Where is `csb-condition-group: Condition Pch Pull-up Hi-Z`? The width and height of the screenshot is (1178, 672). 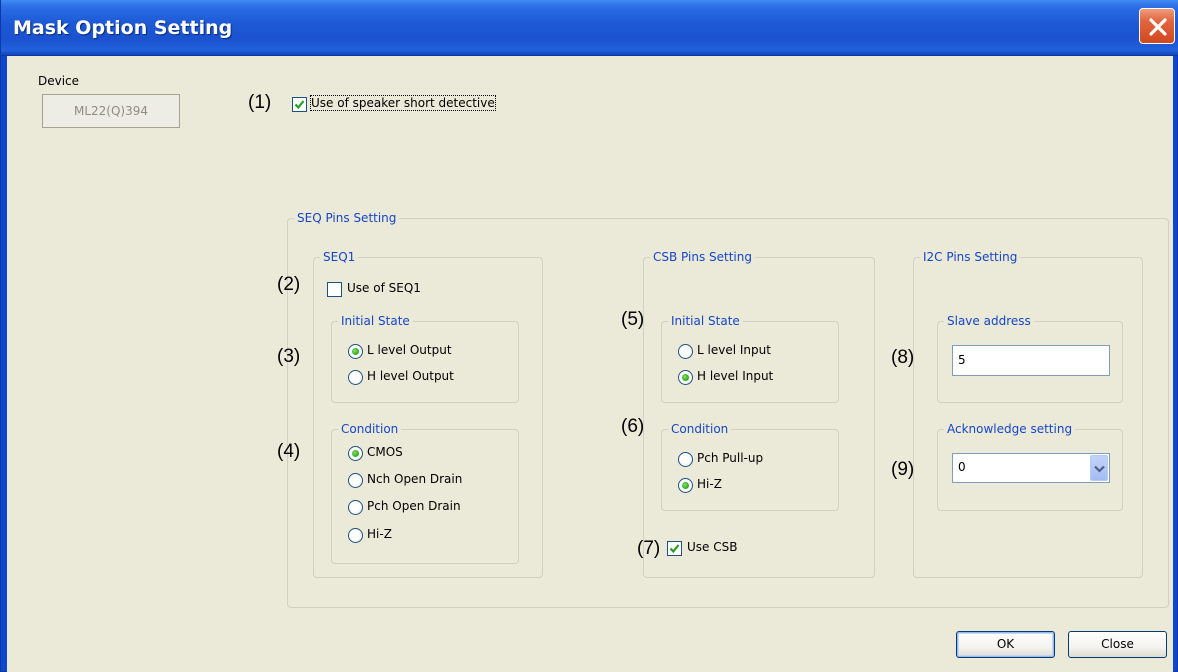 csb-condition-group: Condition Pch Pull-up Hi-Z is located at coordinates (750, 466).